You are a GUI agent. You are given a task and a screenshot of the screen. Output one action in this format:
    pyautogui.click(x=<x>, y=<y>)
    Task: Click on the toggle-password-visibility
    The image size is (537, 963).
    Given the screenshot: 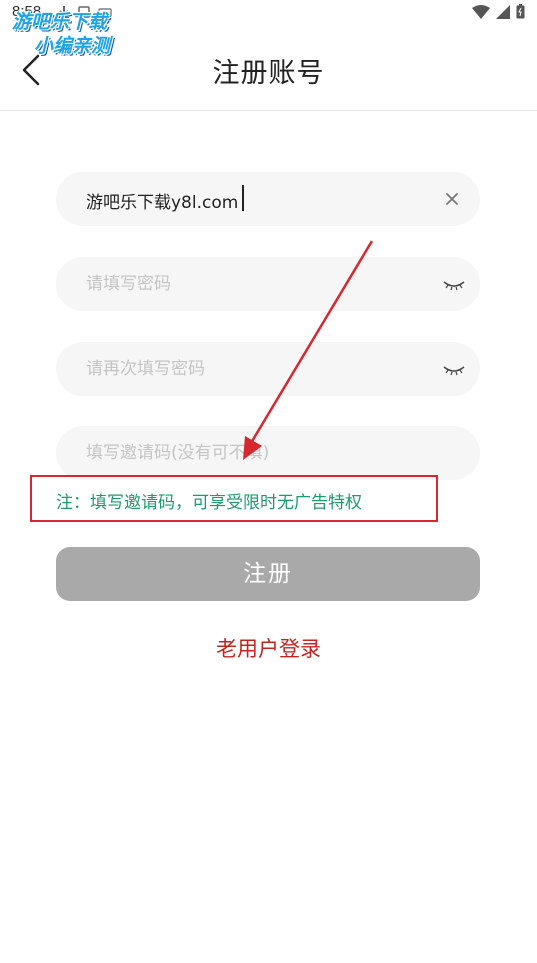 What is the action you would take?
    pyautogui.click(x=454, y=284)
    